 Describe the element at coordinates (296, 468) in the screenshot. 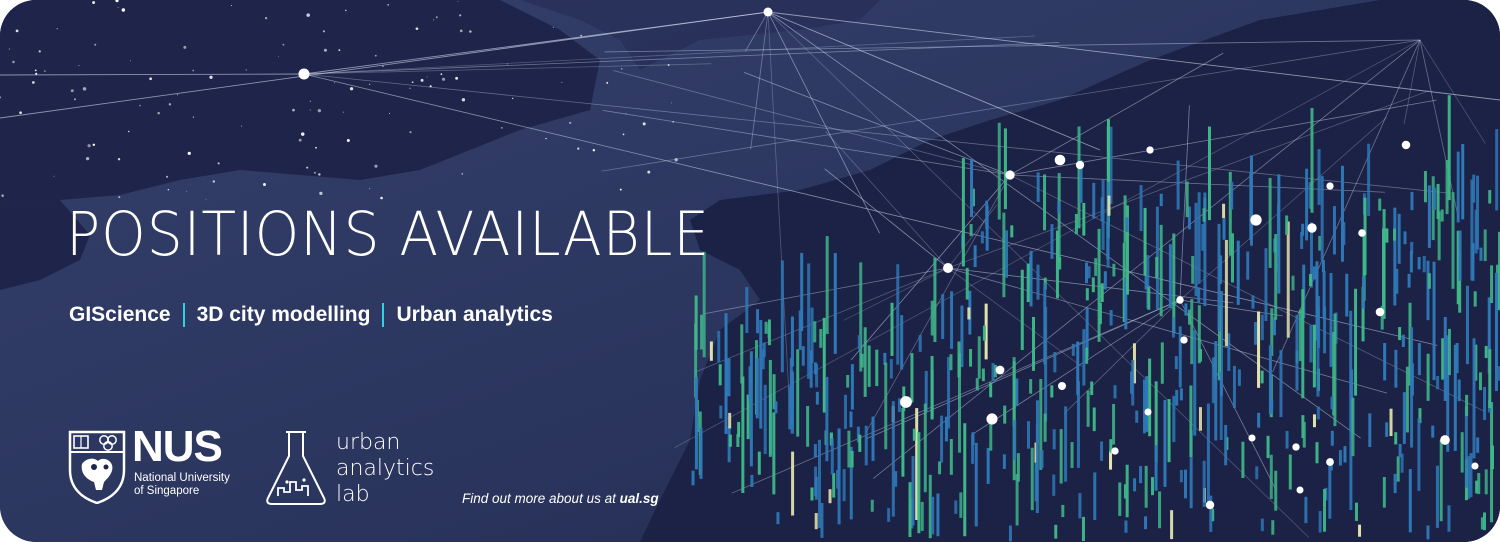

I see `flask-icon` at that location.